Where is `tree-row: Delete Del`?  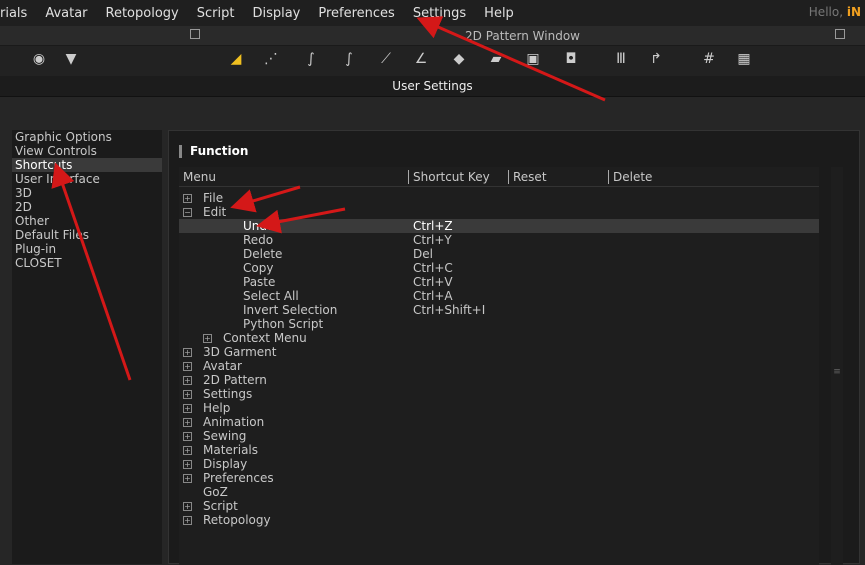 tree-row: Delete Del is located at coordinates (499, 254).